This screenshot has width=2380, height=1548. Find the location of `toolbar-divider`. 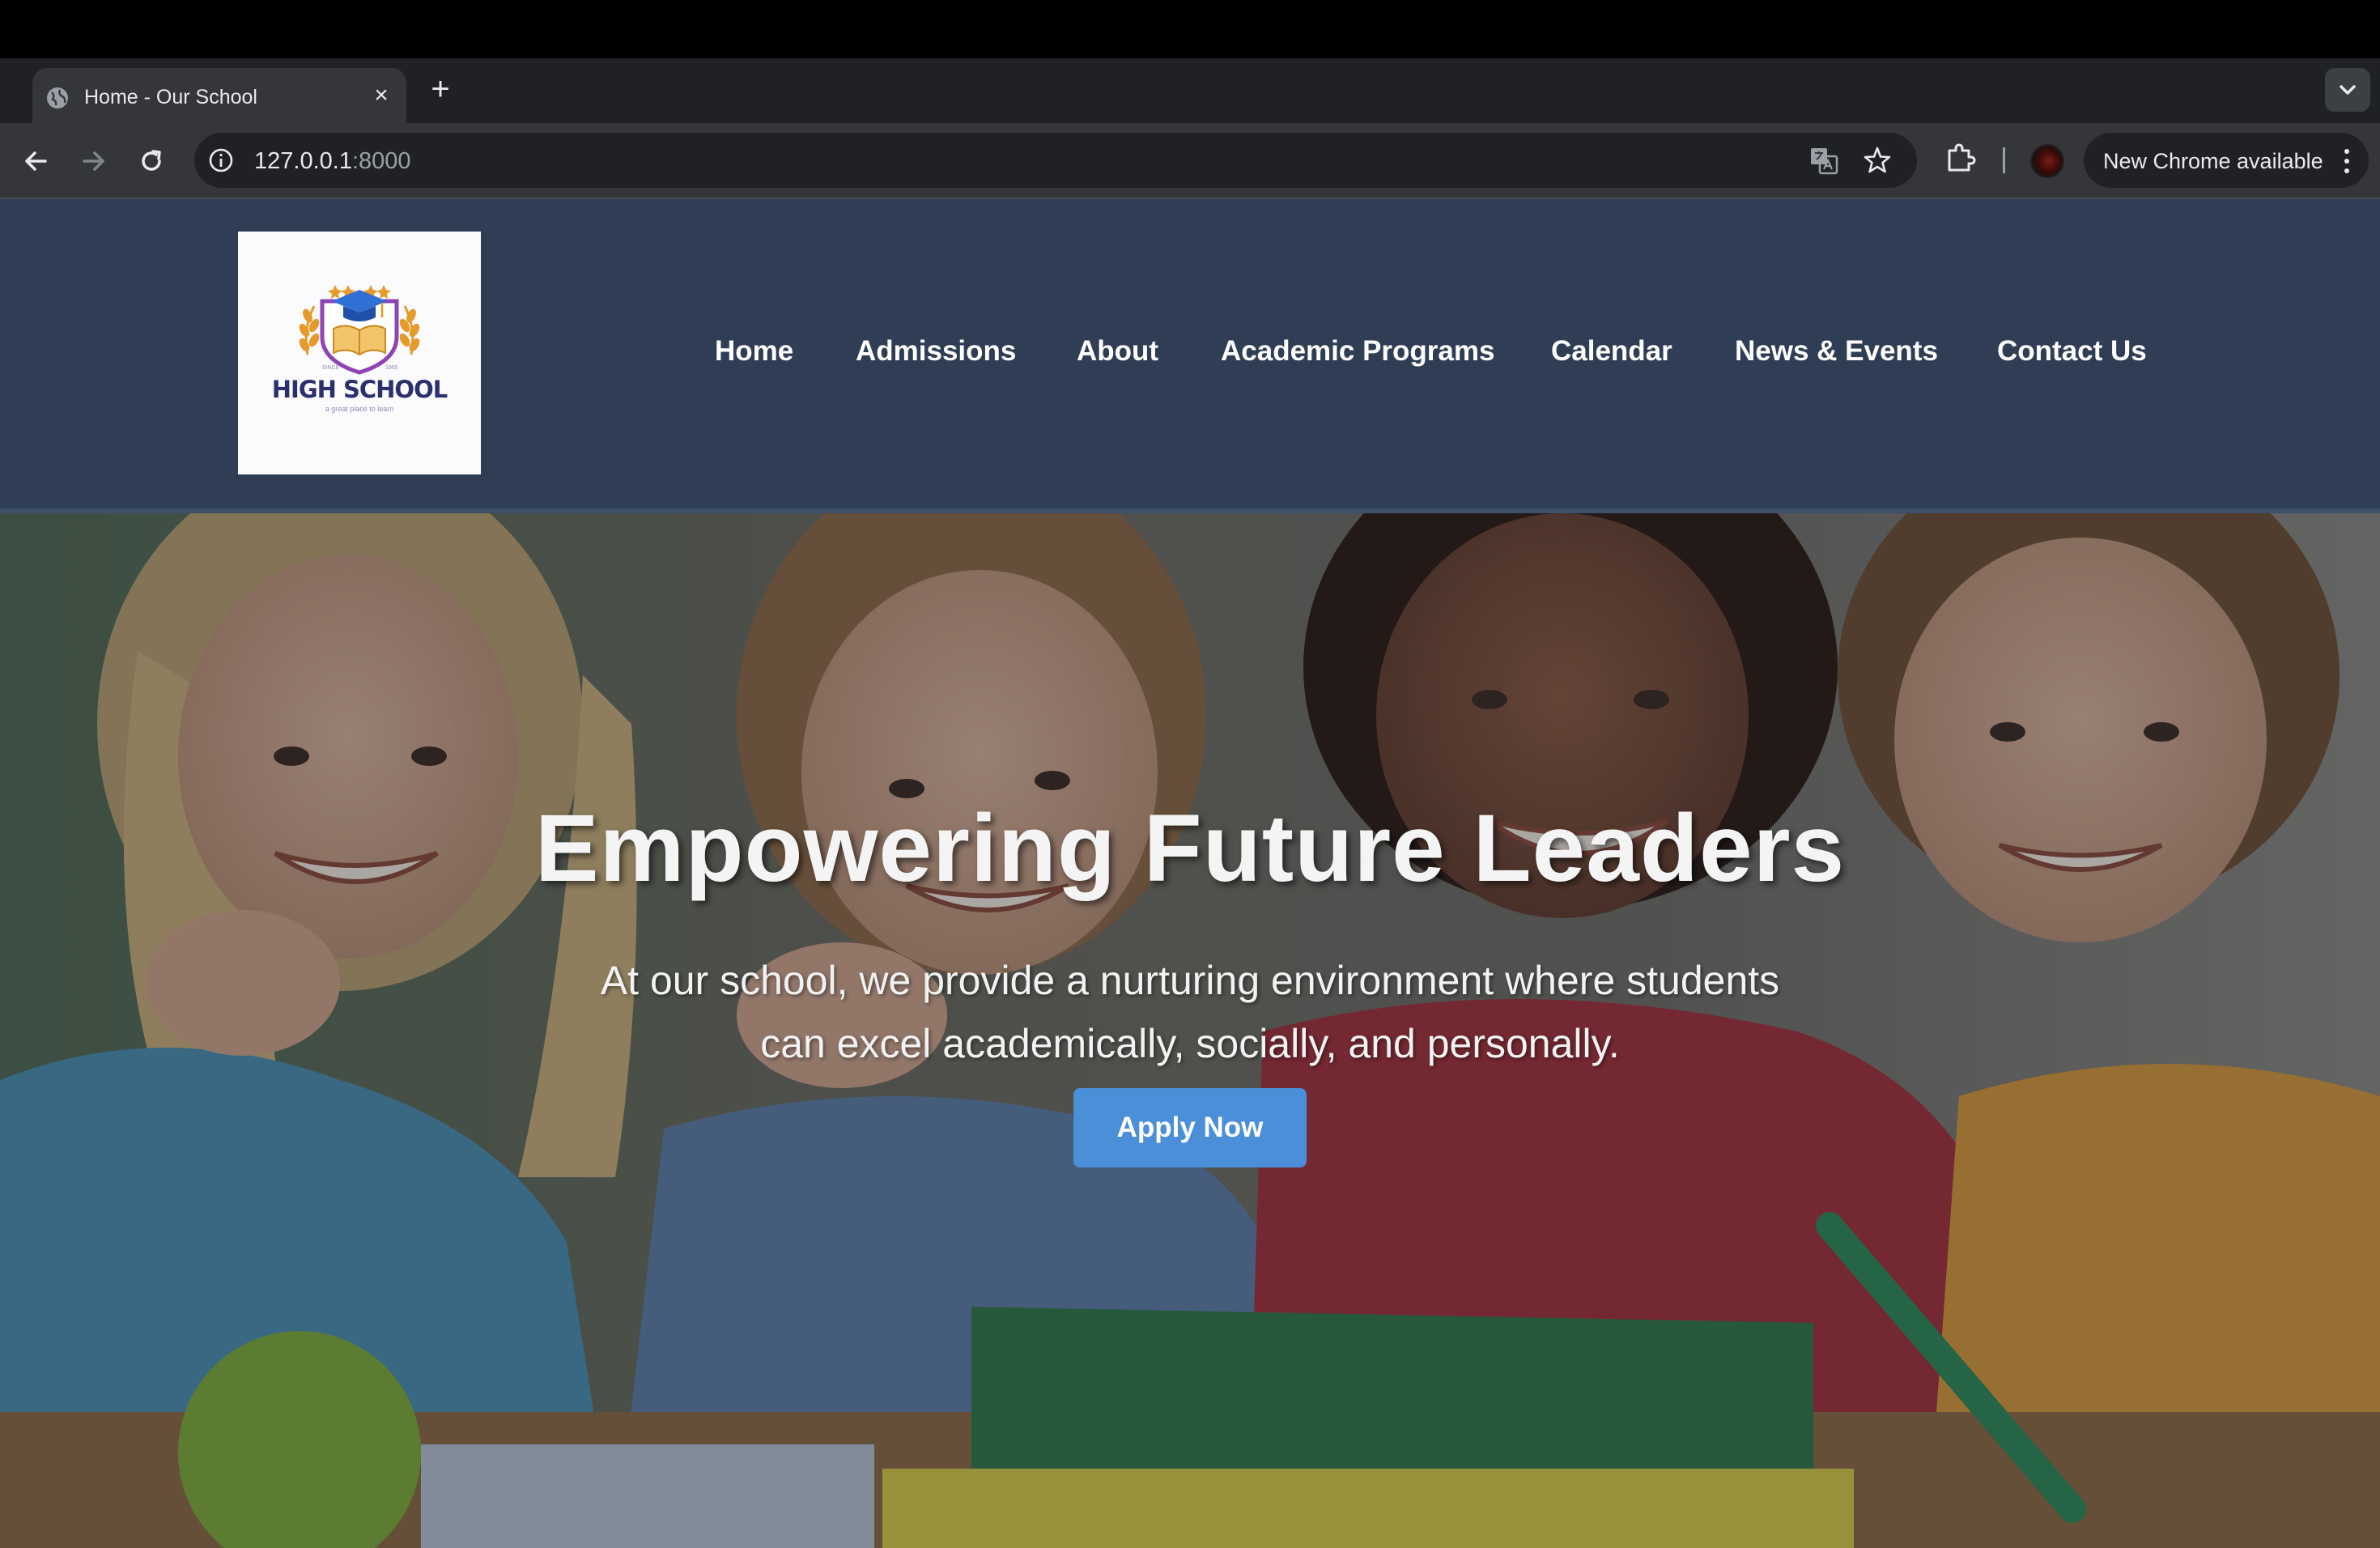

toolbar-divider is located at coordinates (2004, 160).